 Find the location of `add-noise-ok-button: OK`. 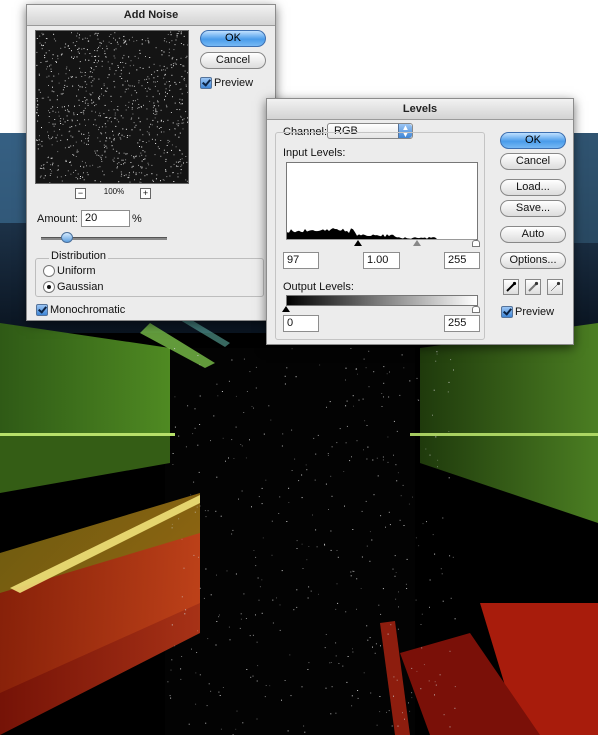

add-noise-ok-button: OK is located at coordinates (233, 38).